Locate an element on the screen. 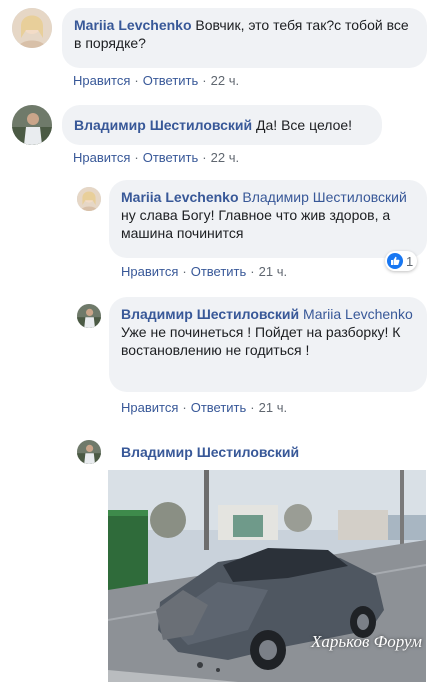  reaction-count: 1 is located at coordinates (401, 261).